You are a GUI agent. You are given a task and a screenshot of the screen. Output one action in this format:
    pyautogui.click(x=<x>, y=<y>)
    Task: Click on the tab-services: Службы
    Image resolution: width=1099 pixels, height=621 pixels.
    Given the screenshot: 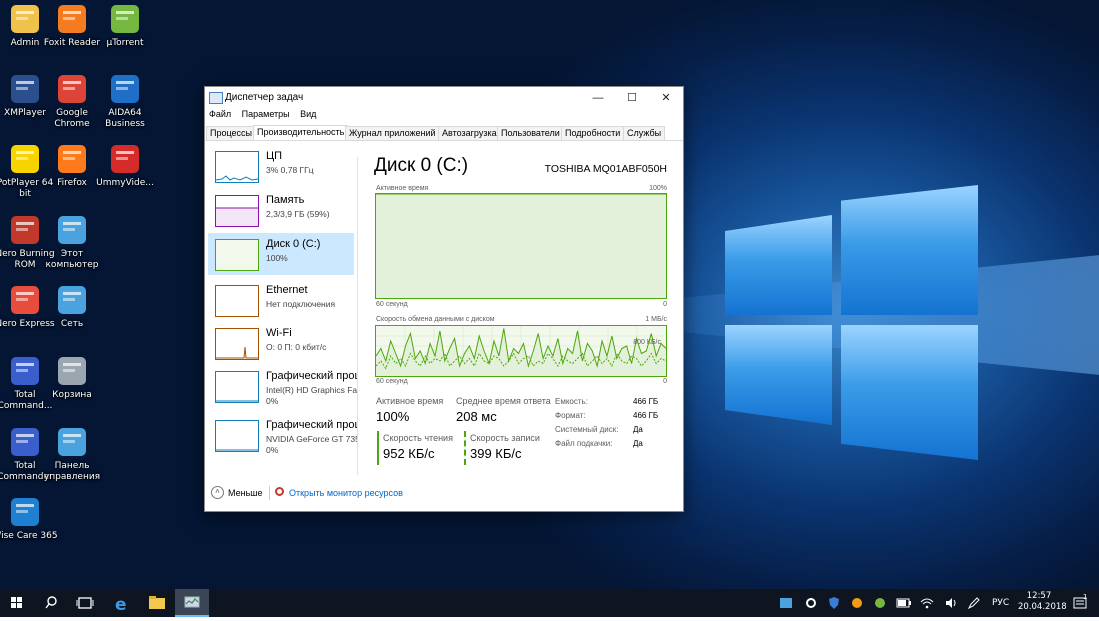 What is the action you would take?
    pyautogui.click(x=644, y=133)
    